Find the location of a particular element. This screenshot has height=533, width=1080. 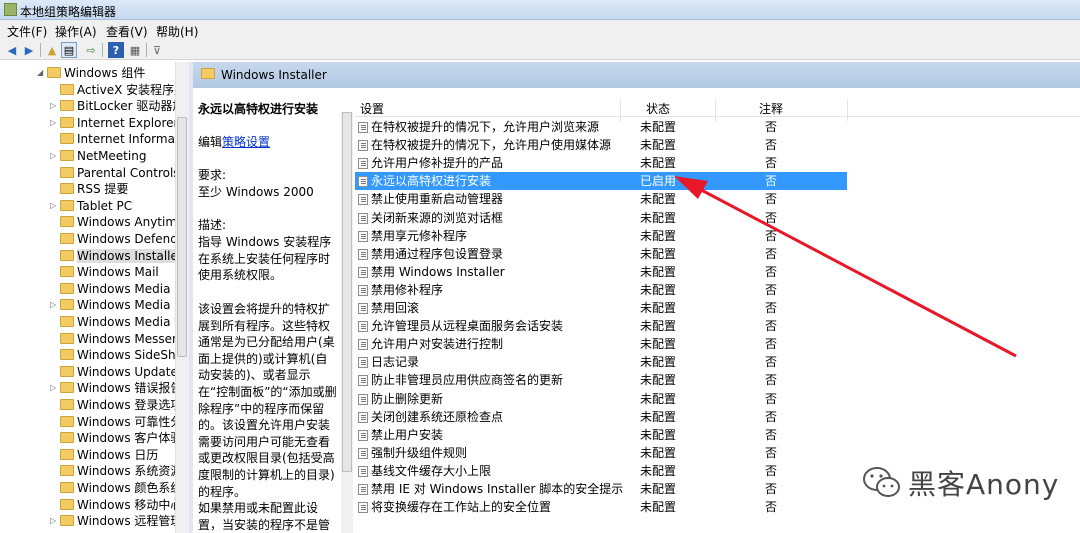

tree-item-label: Parental Controls is located at coordinates (128, 172).